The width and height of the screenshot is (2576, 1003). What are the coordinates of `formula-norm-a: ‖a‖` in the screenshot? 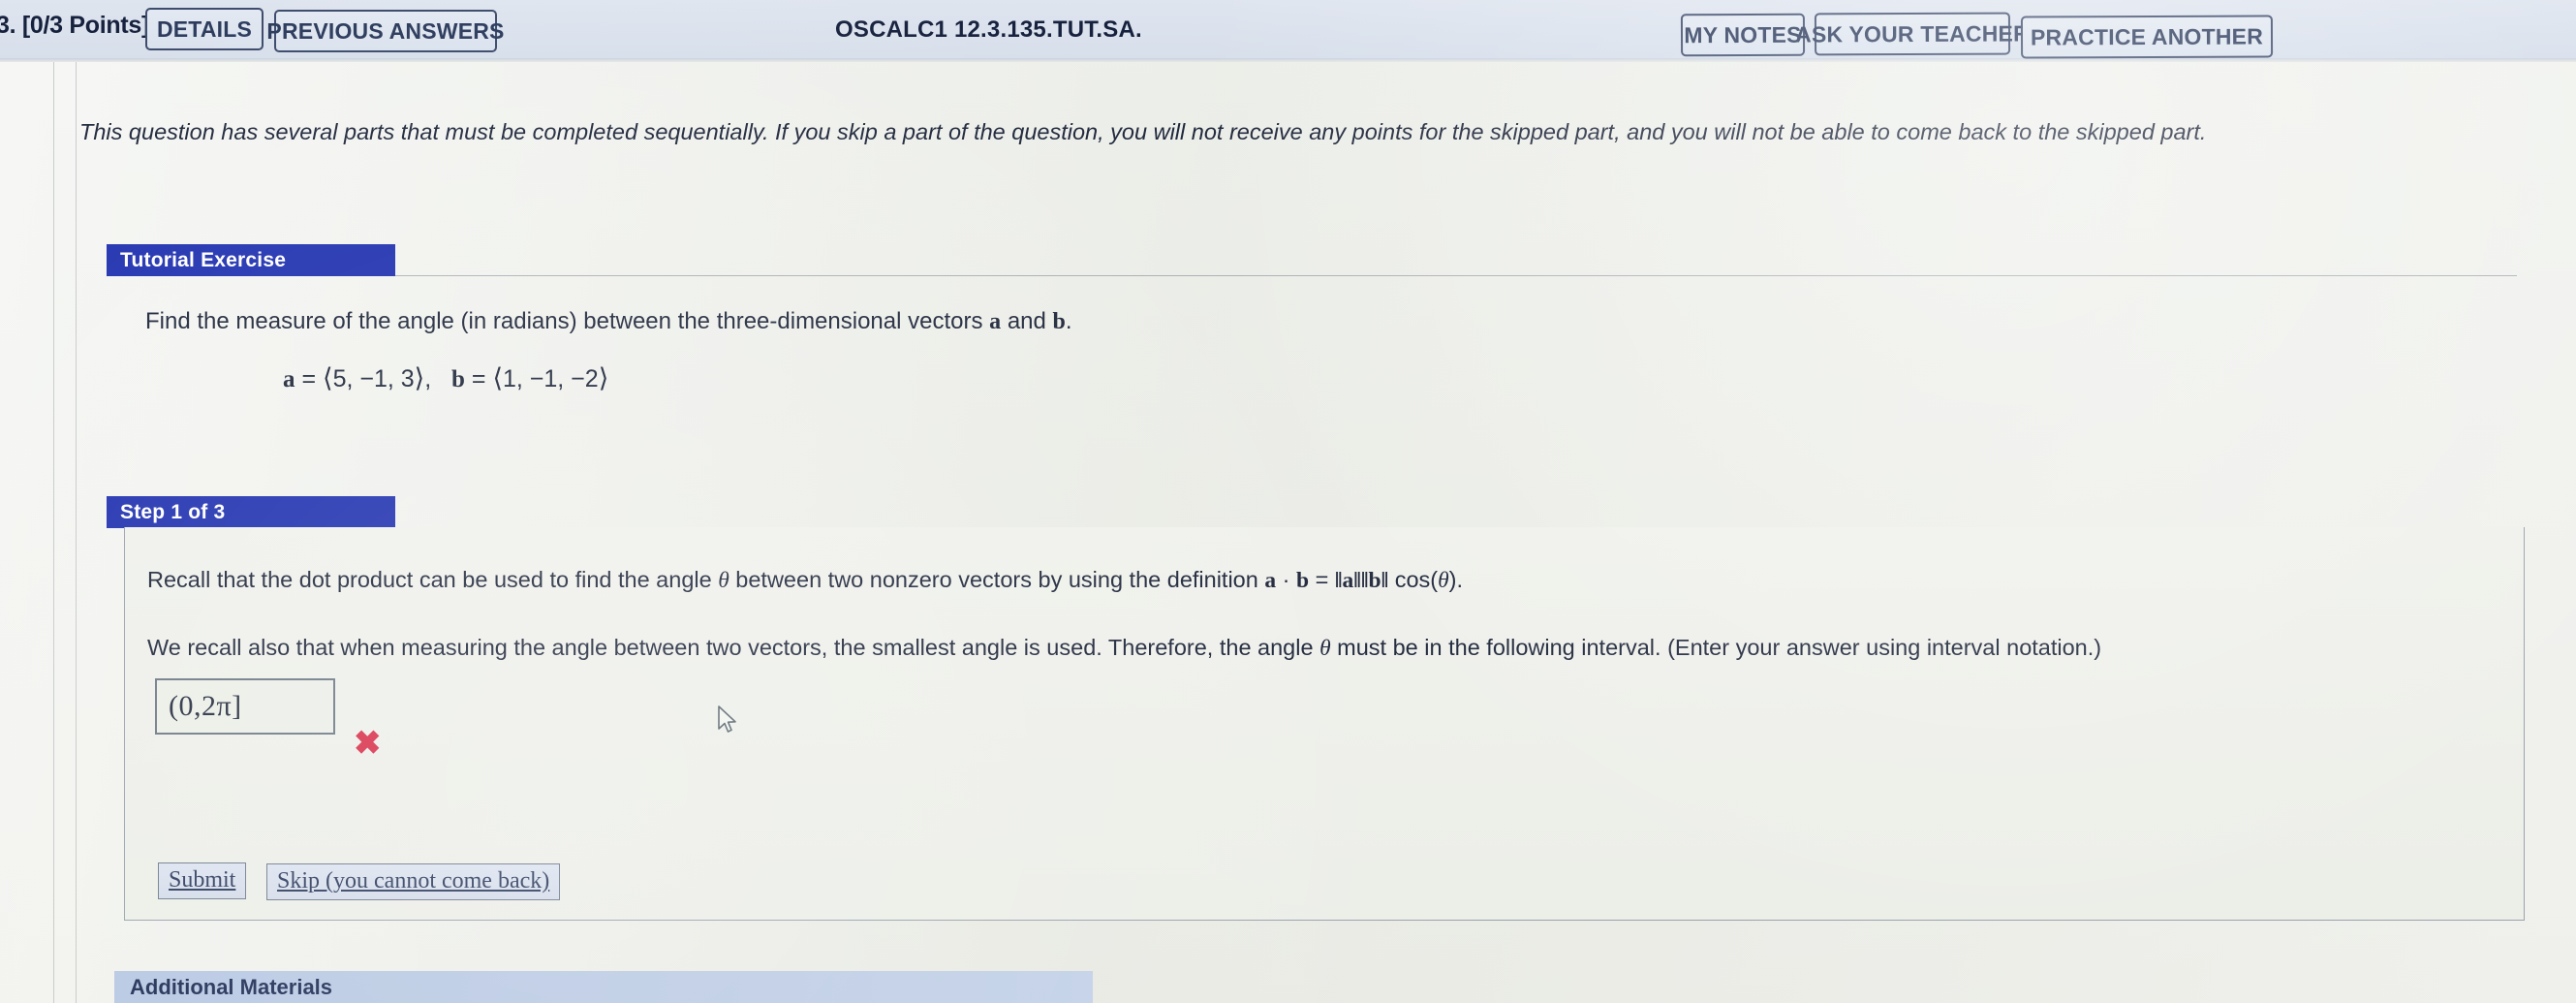 It's located at (1347, 580).